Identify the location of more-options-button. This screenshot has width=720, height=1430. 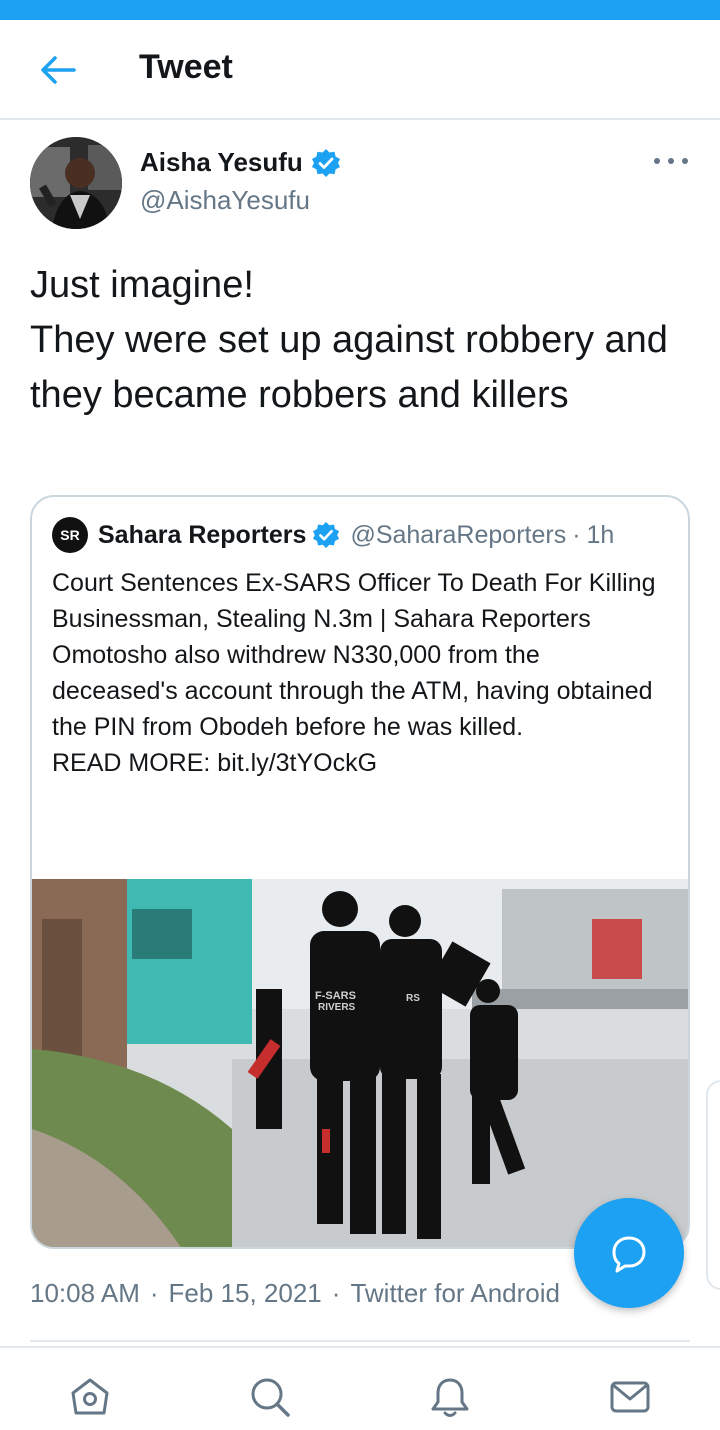
(671, 161).